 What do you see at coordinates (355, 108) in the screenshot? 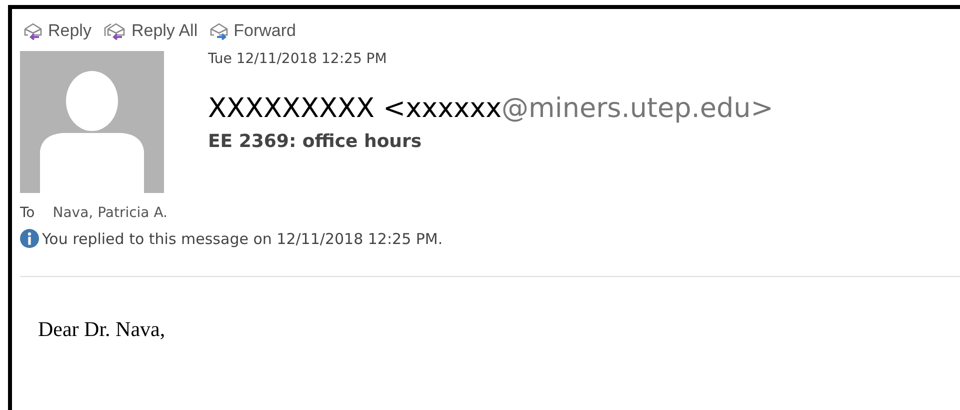
I see `sender-name: XXXXXXXXX <xxxxxx` at bounding box center [355, 108].